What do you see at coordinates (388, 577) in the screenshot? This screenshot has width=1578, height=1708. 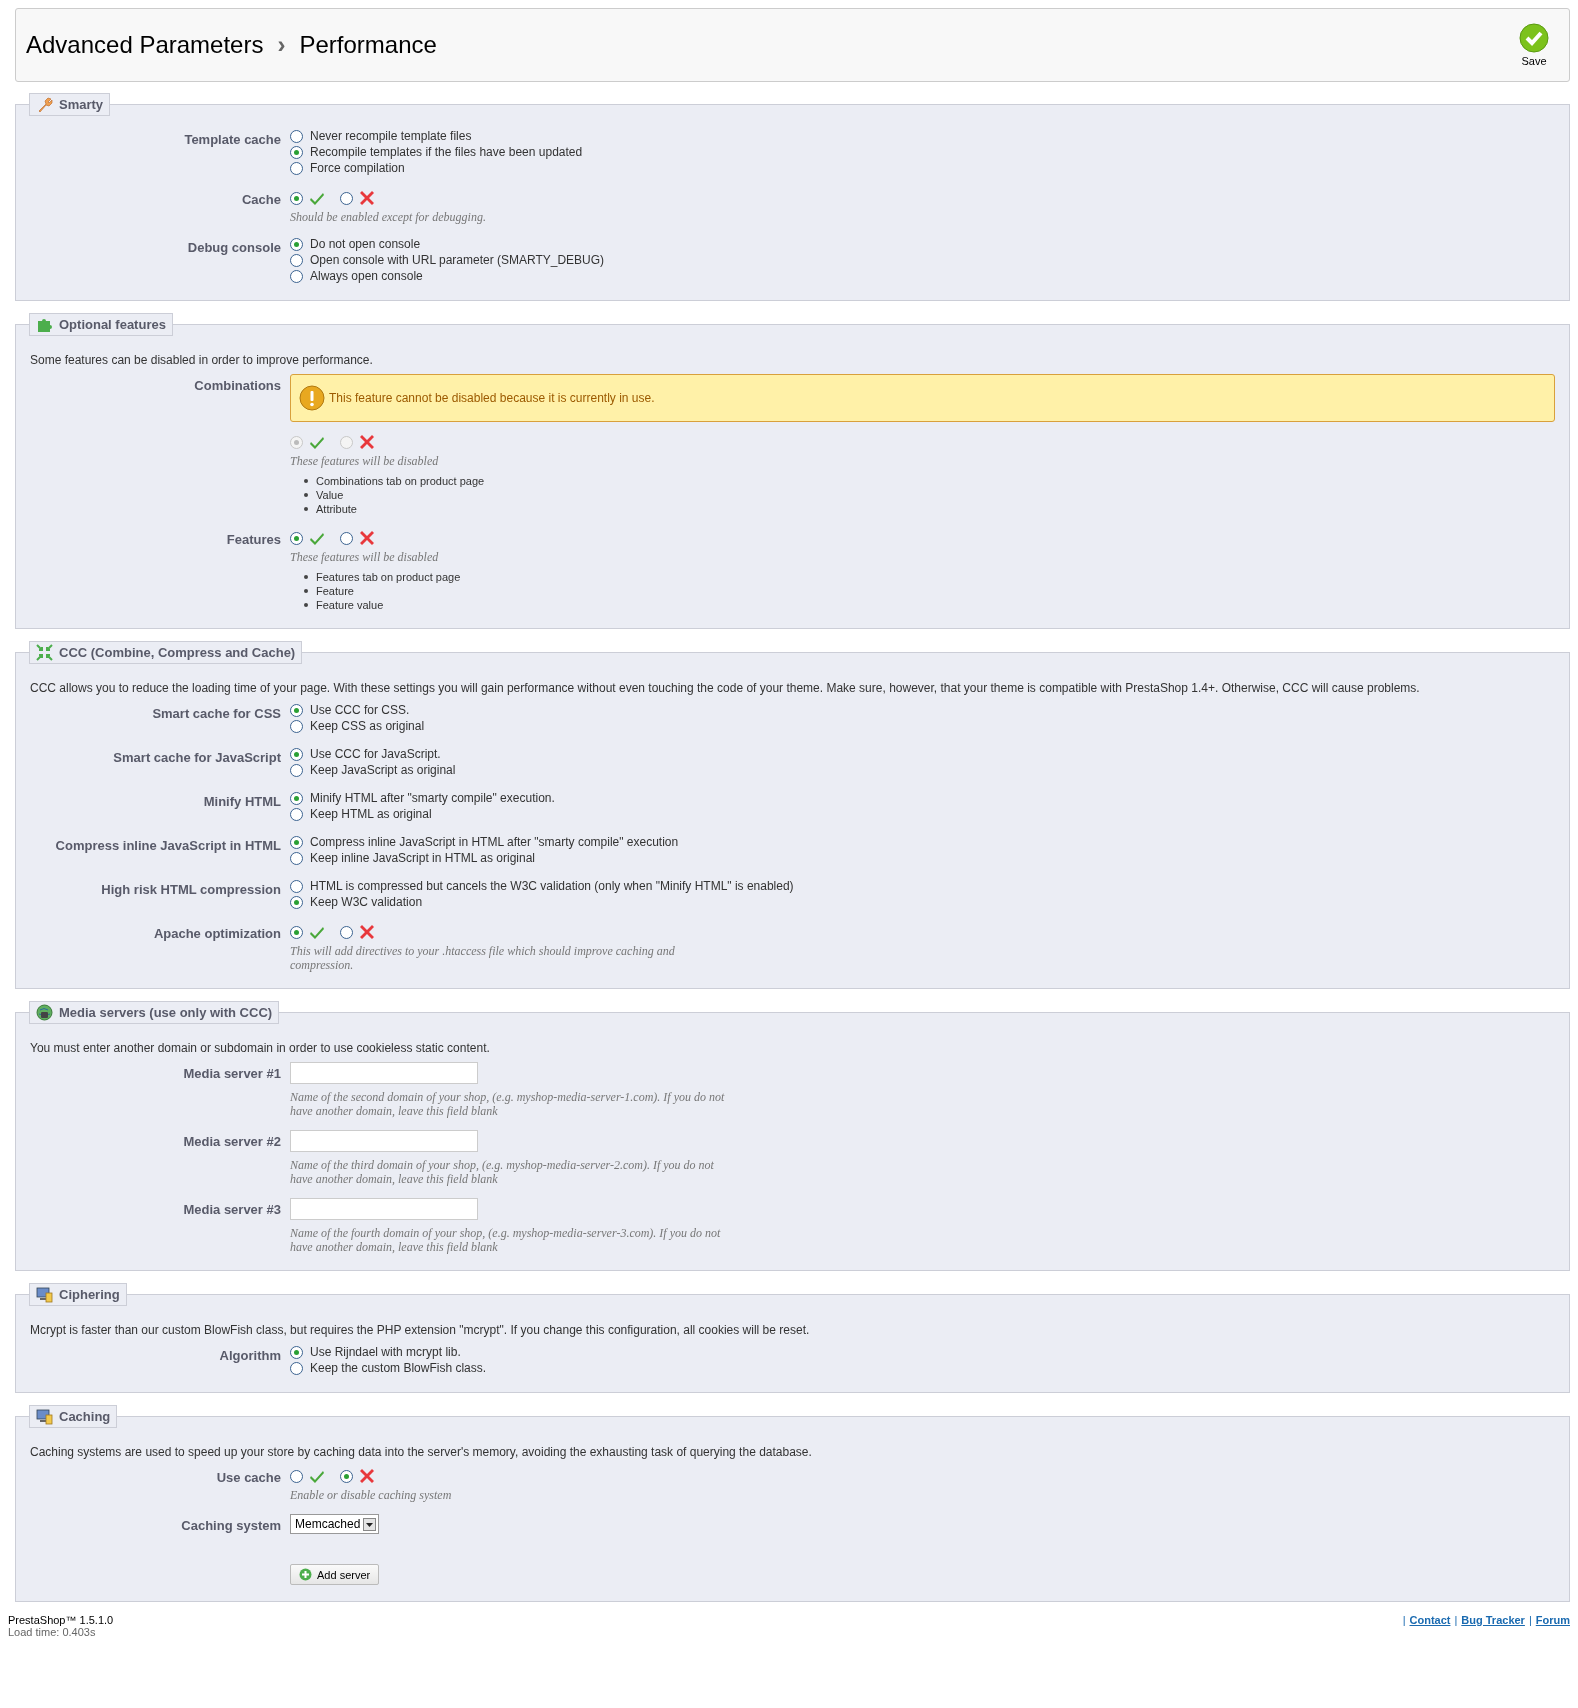 I see `list-item: Features tab on product page` at bounding box center [388, 577].